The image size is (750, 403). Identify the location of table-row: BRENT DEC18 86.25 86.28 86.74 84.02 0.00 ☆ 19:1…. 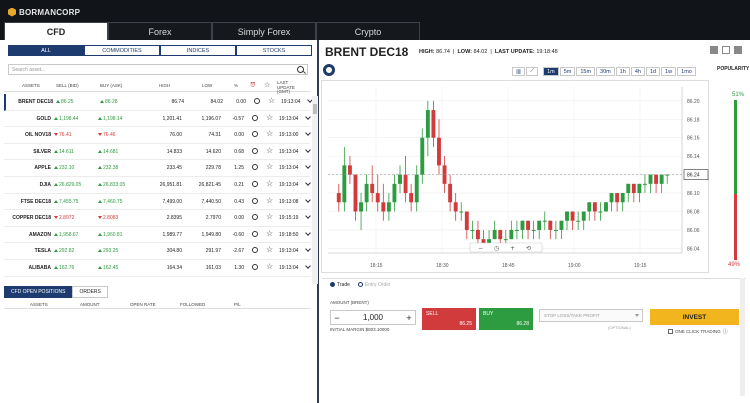
(158, 102).